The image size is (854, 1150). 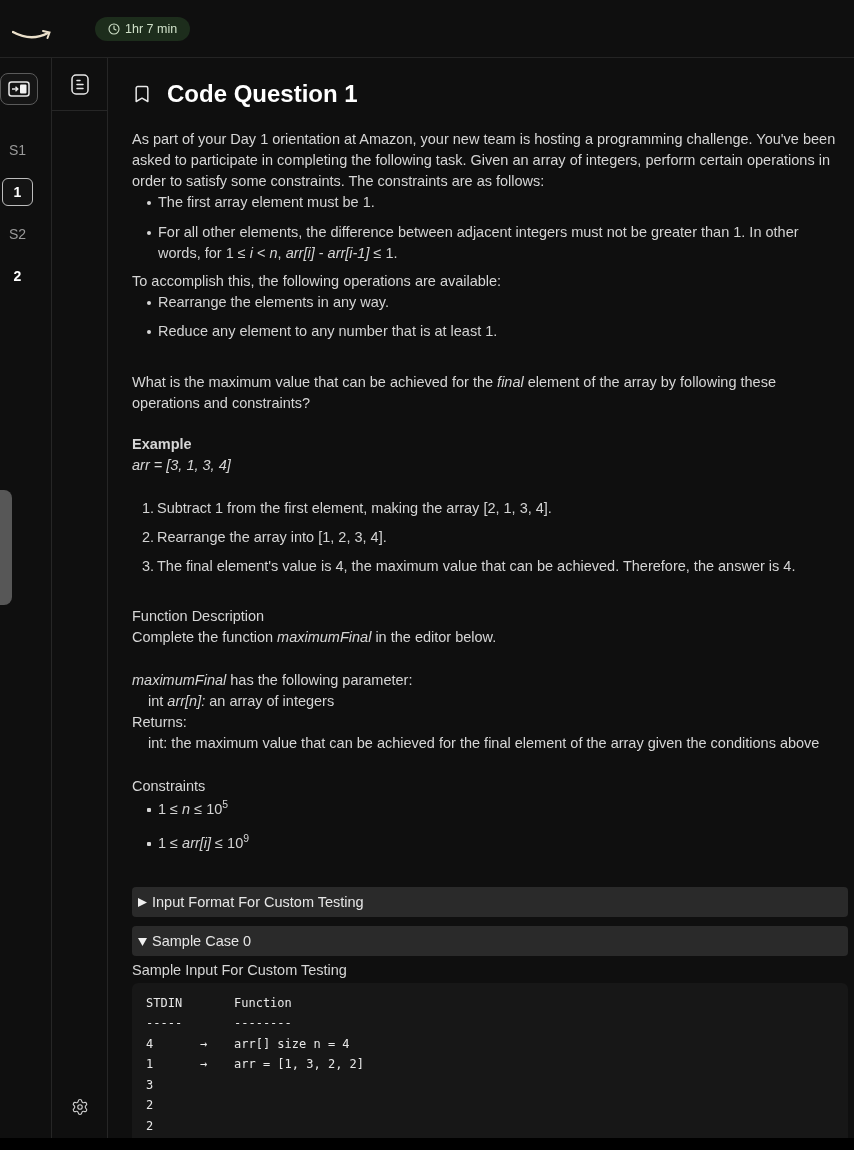 I want to click on panel-icon, so click(x=19, y=89).